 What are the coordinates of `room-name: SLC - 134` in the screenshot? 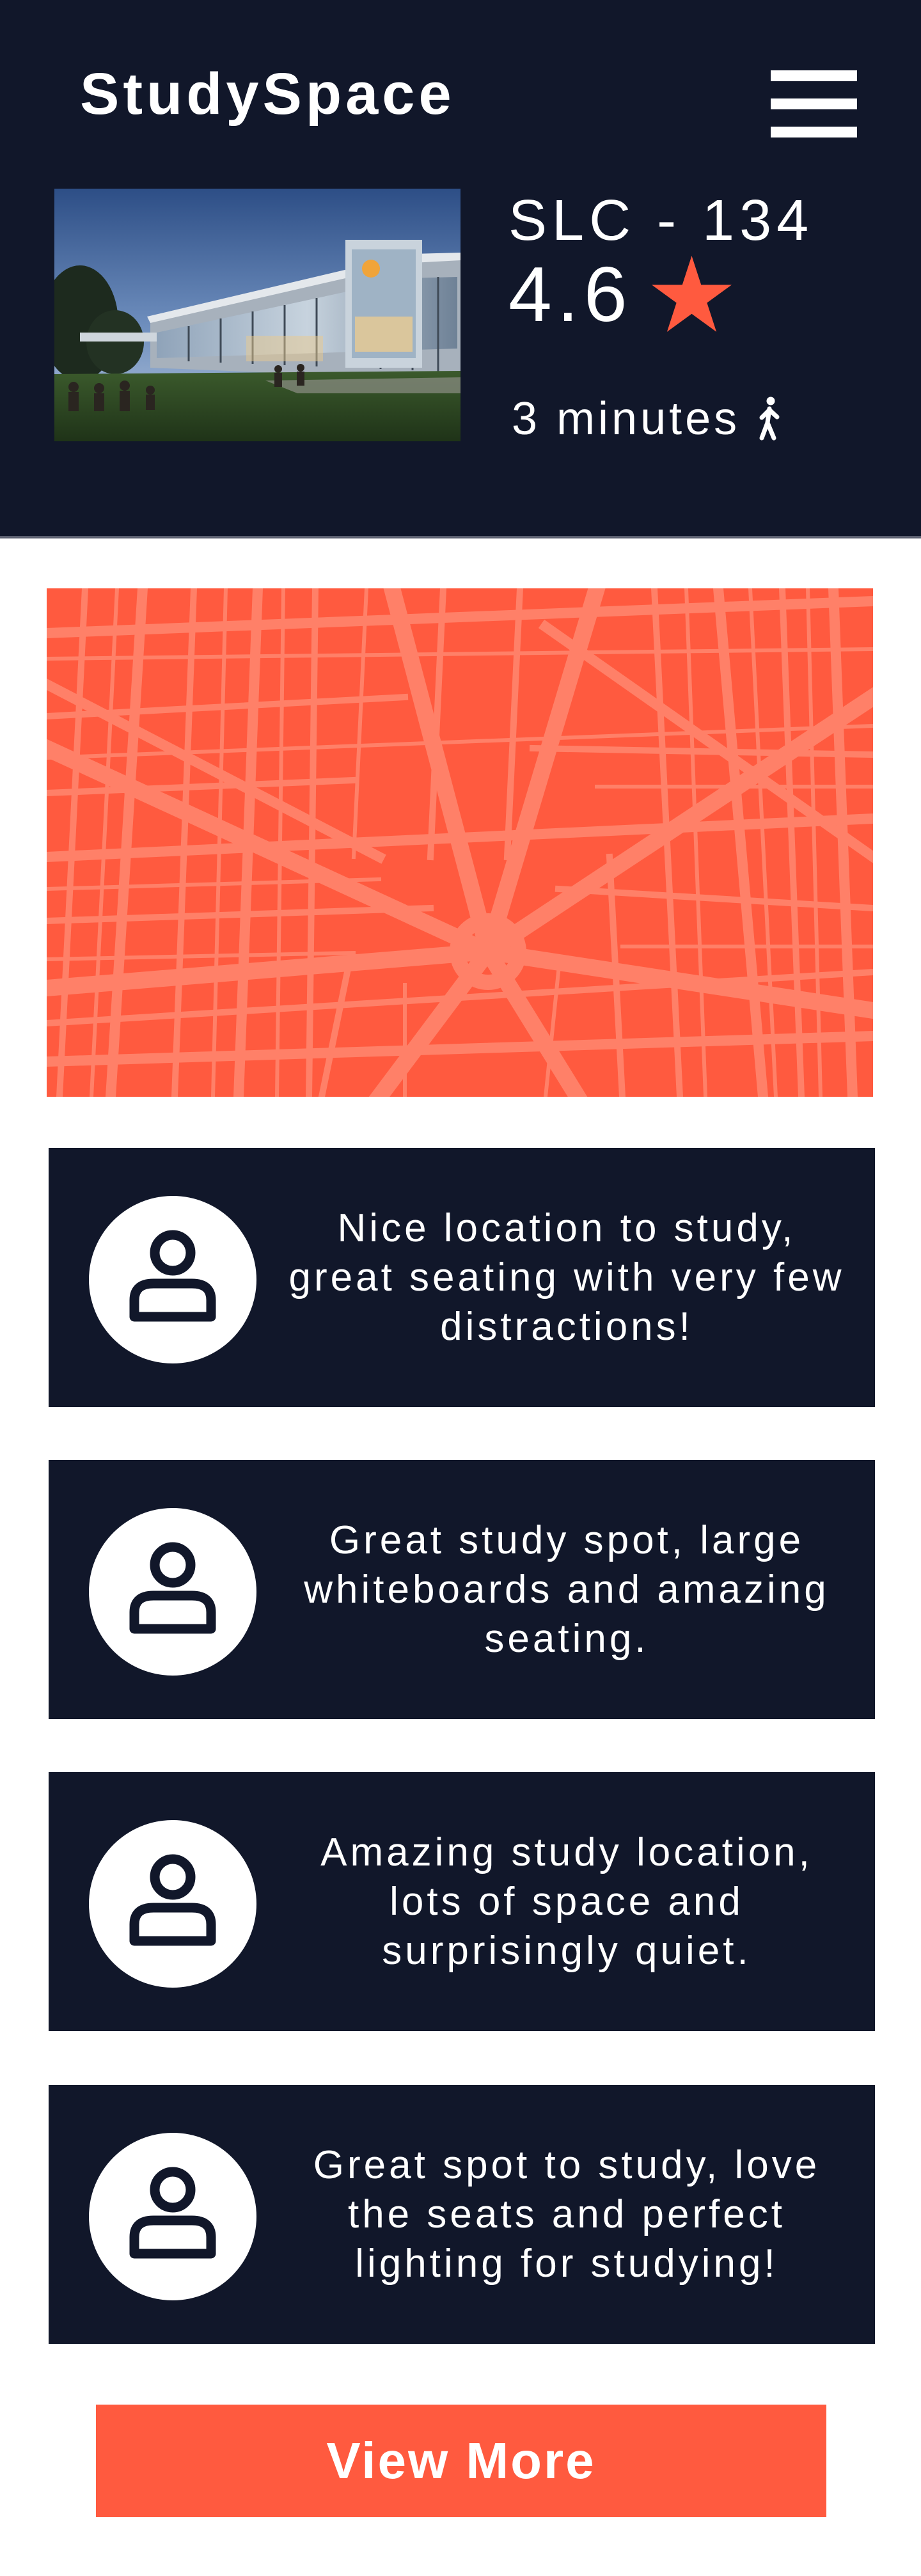 It's located at (661, 221).